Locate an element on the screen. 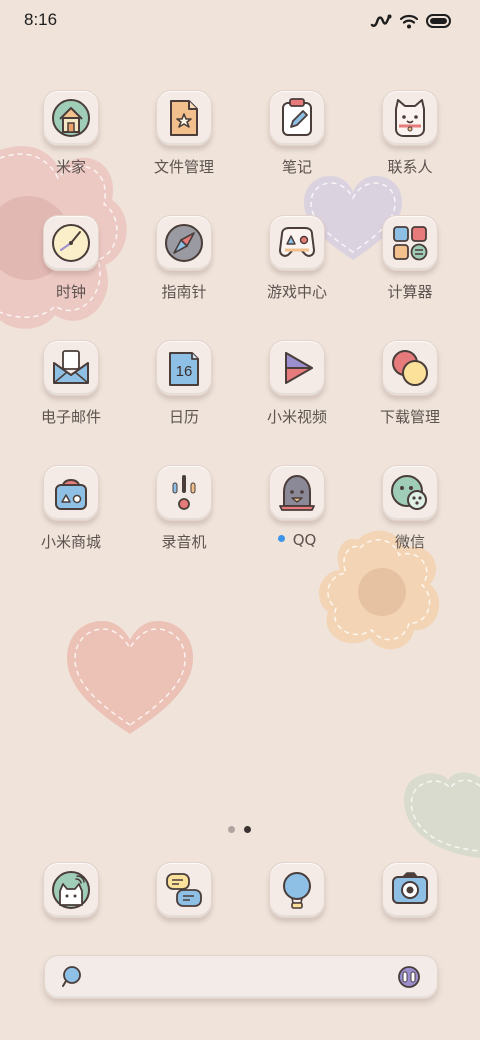 The image size is (480, 1040). app-calendar: 16 日历 is located at coordinates (184, 392).